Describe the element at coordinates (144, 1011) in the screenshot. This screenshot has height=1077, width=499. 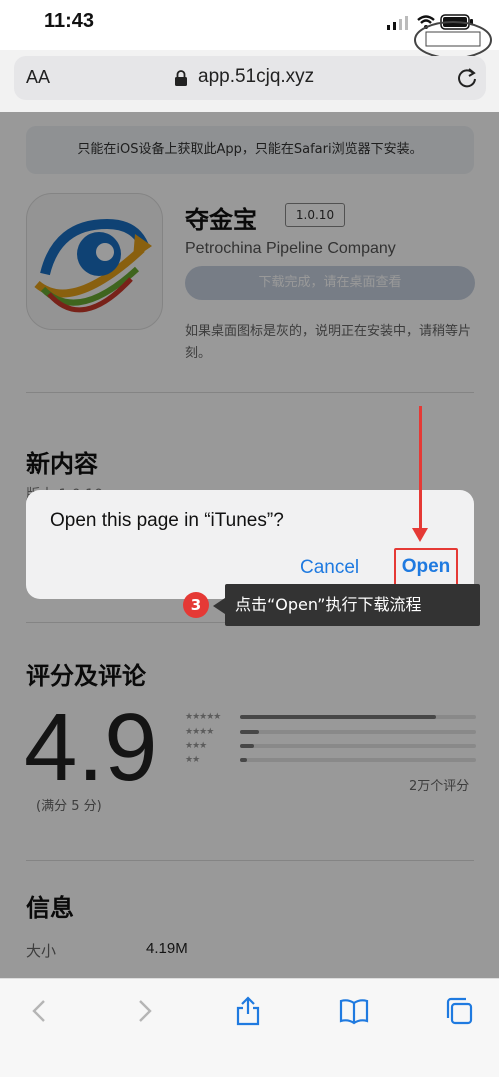
I see `forward-icon` at that location.